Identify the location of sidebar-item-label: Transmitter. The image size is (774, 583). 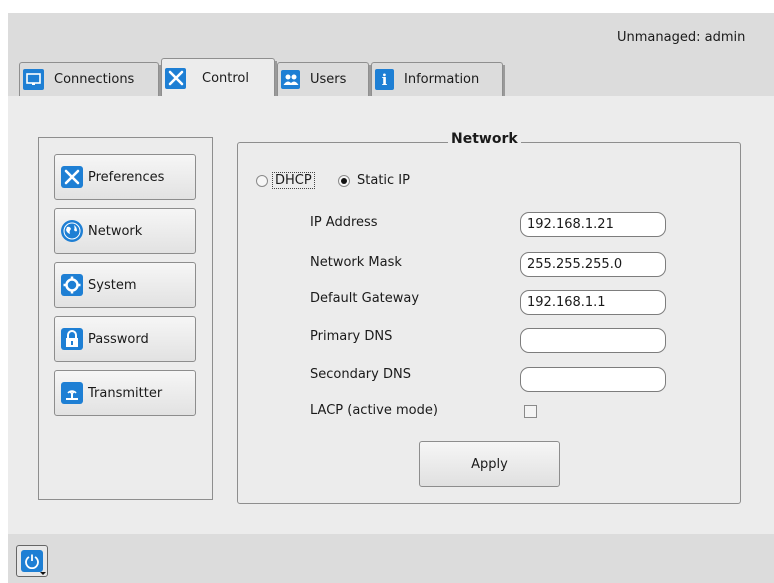
(125, 393).